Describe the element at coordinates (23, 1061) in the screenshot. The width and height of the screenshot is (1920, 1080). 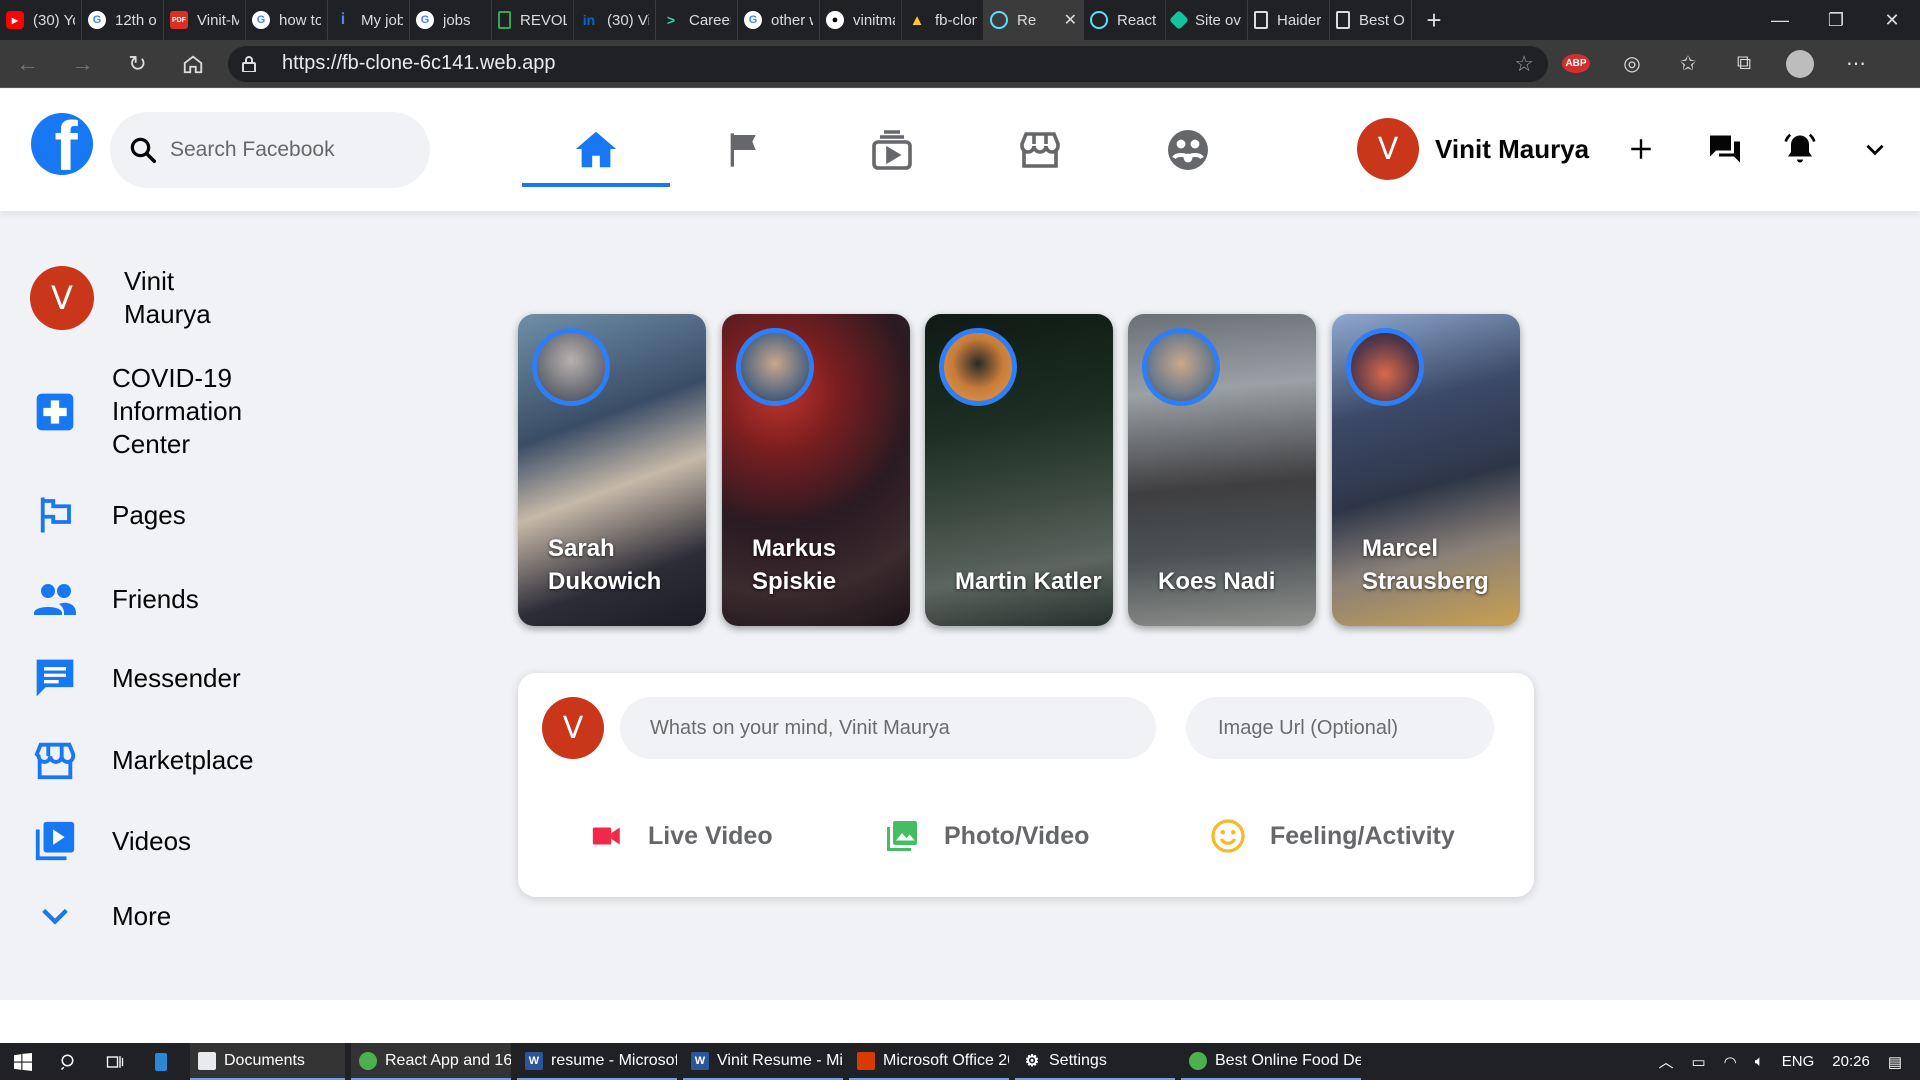
I see `windows-start-icon` at that location.